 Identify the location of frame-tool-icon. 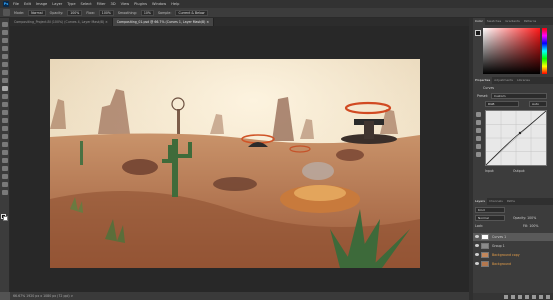
(5, 64).